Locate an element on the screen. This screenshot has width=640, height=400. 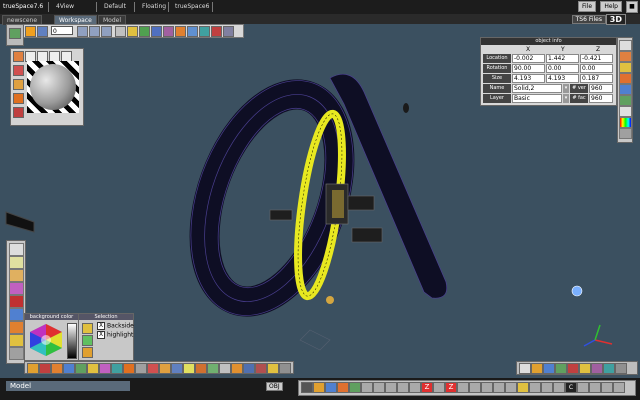
render-icon is located at coordinates (192, 31).